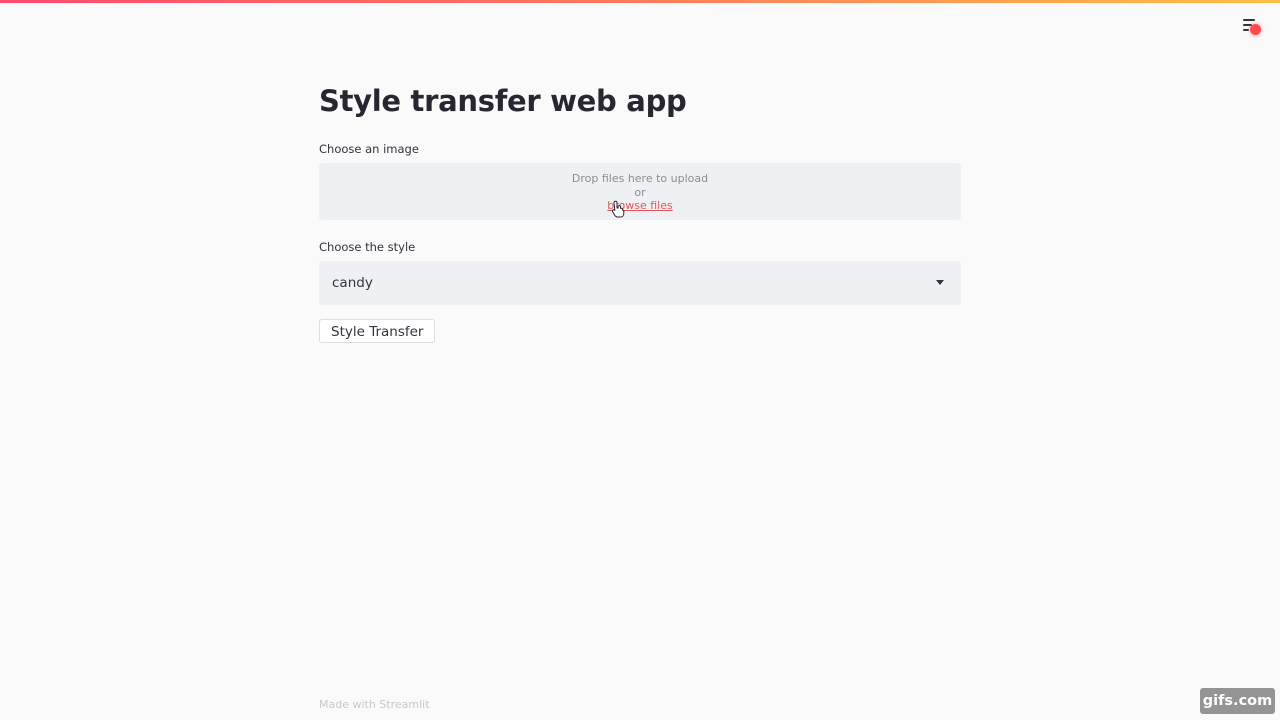  What do you see at coordinates (640, 1) in the screenshot?
I see `header-decoration-bar` at bounding box center [640, 1].